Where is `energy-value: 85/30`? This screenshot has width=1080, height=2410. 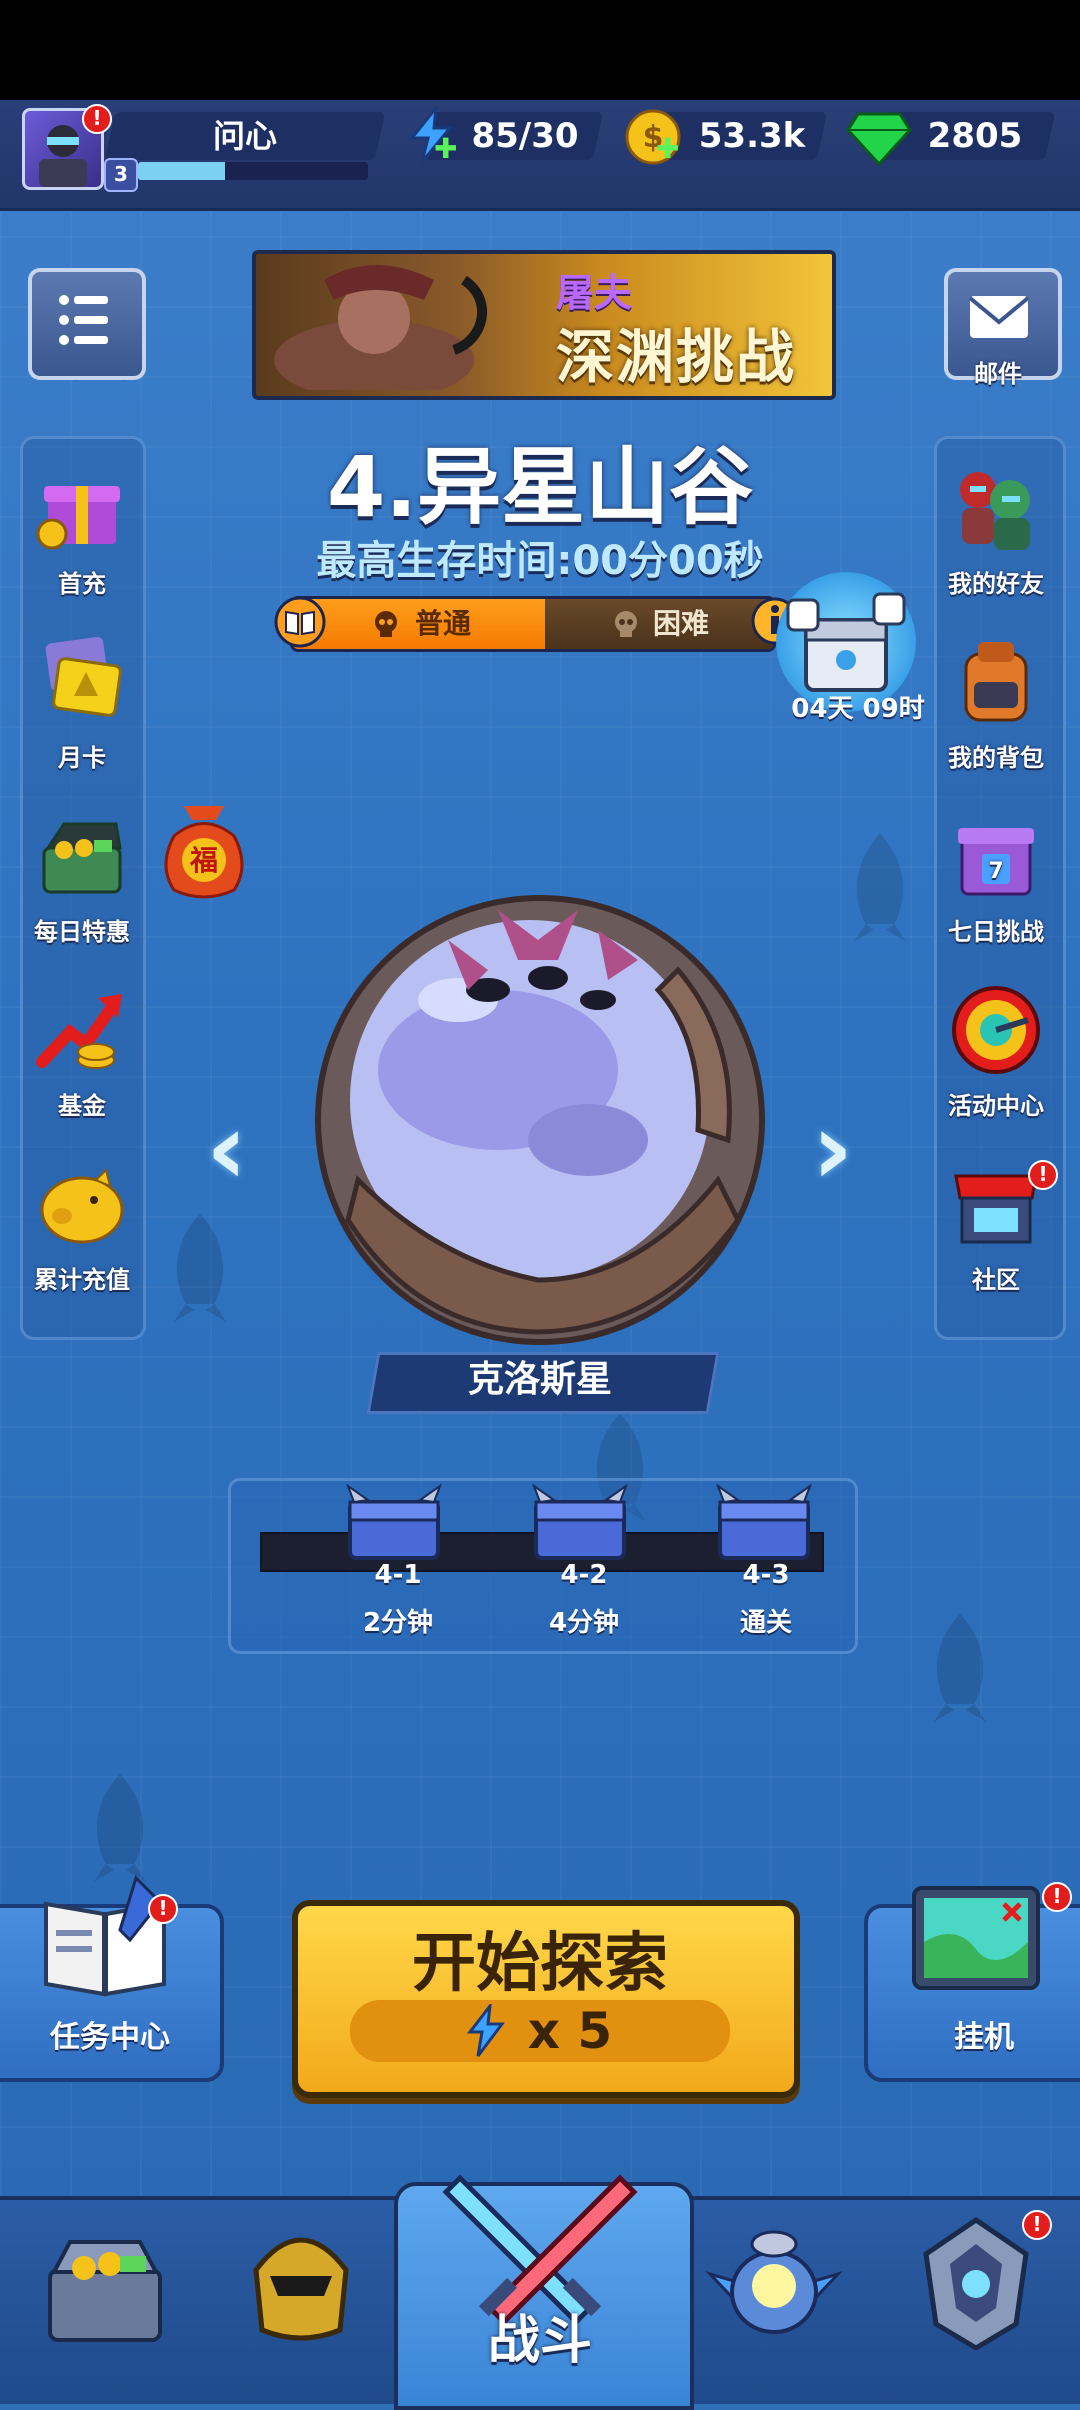 energy-value: 85/30 is located at coordinates (525, 136).